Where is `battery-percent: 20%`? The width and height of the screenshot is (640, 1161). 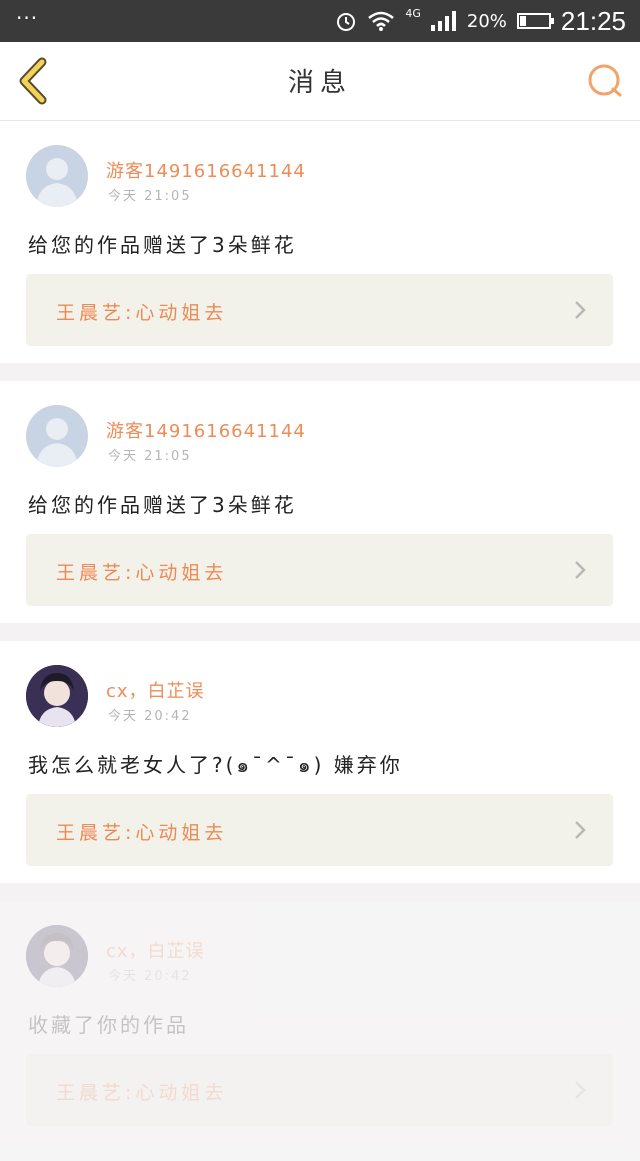 battery-percent: 20% is located at coordinates (486, 21).